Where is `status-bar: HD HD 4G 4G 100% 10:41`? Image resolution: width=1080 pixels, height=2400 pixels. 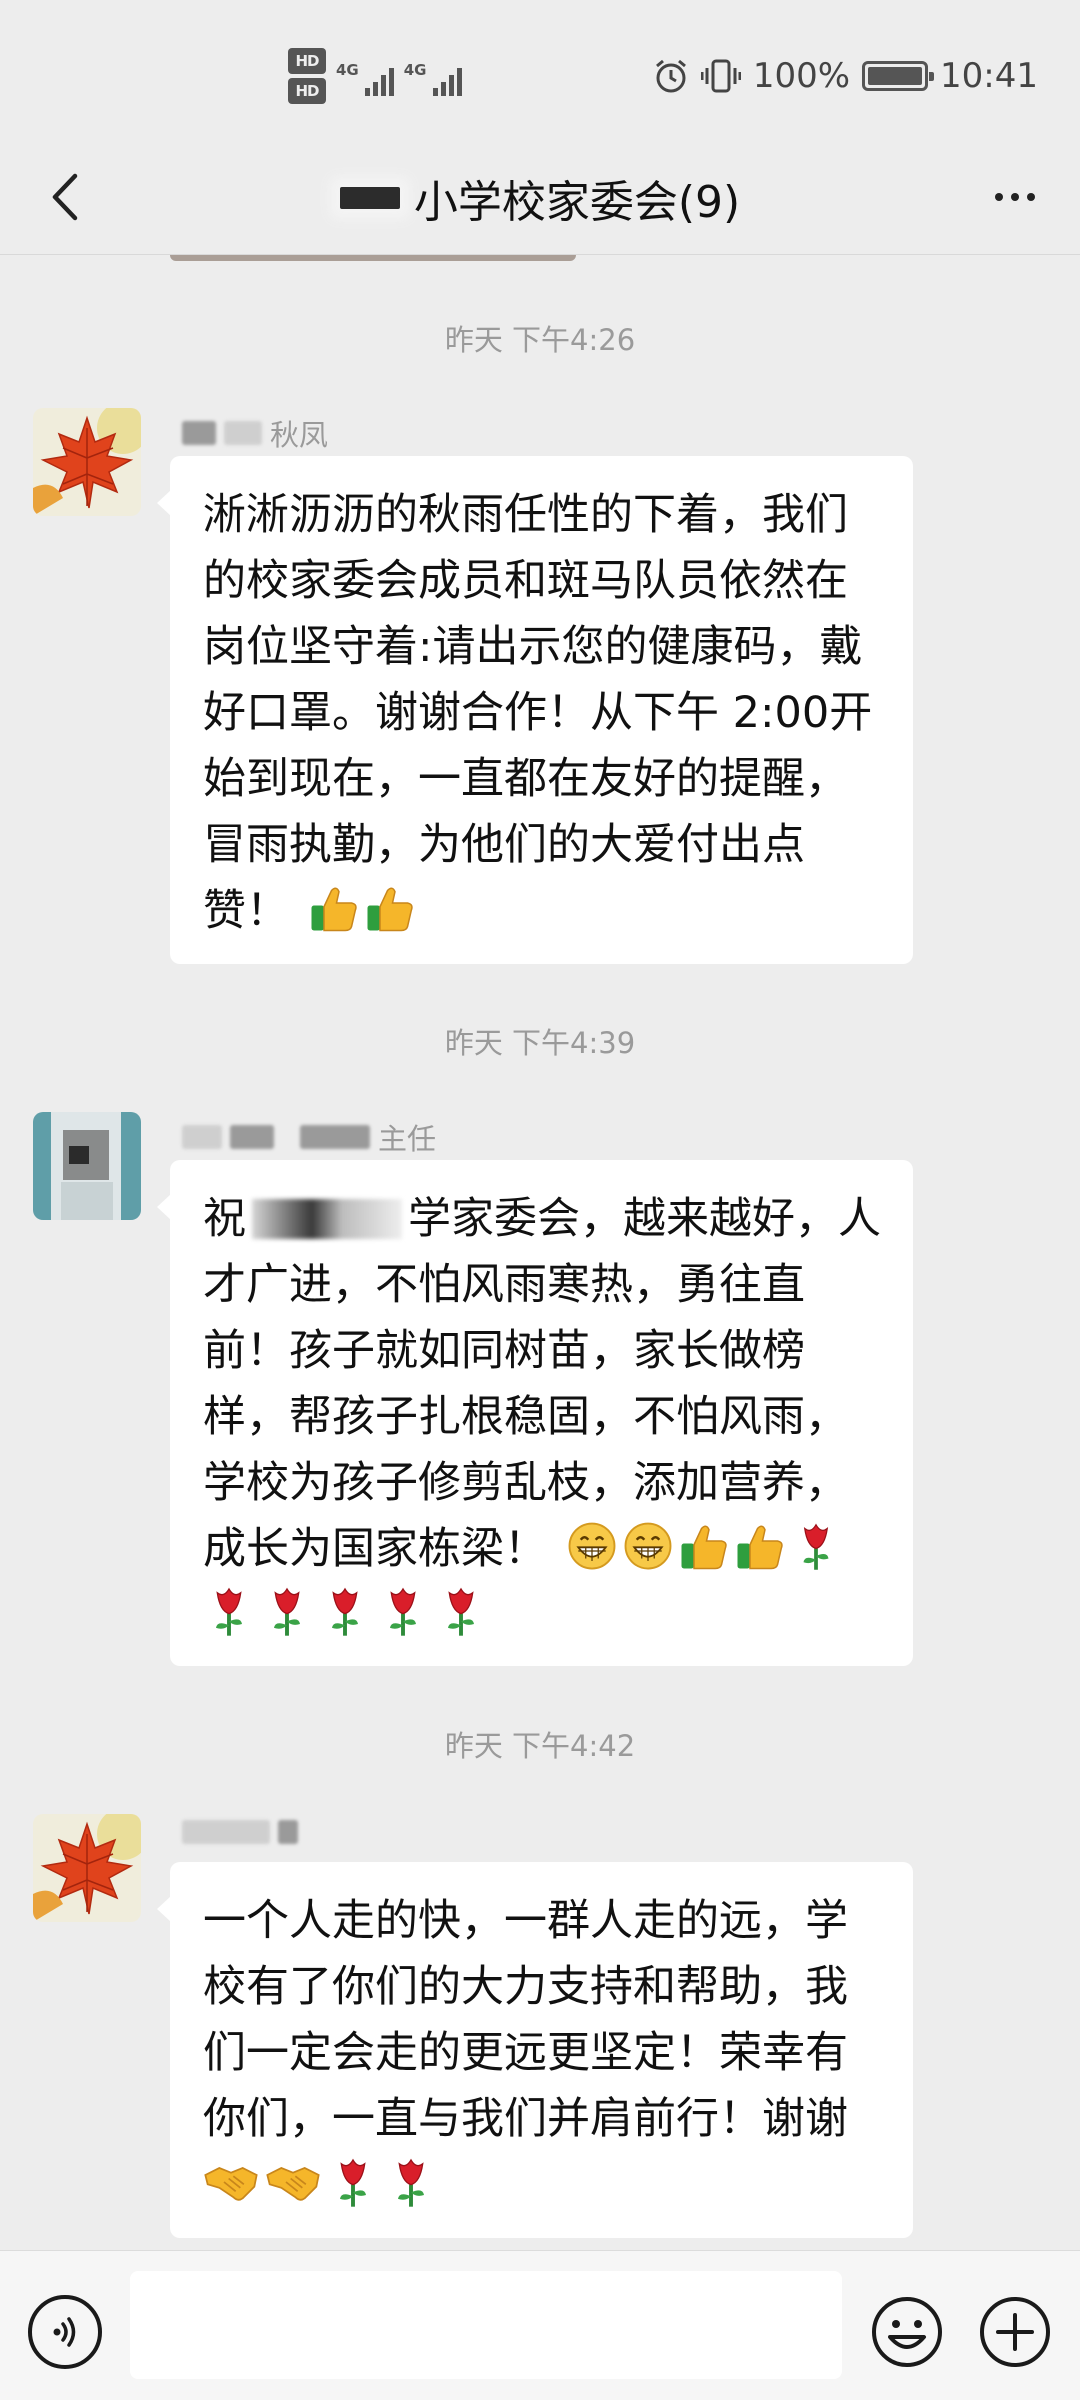
status-bar: HD HD 4G 4G 100% 10:41 is located at coordinates (540, 70).